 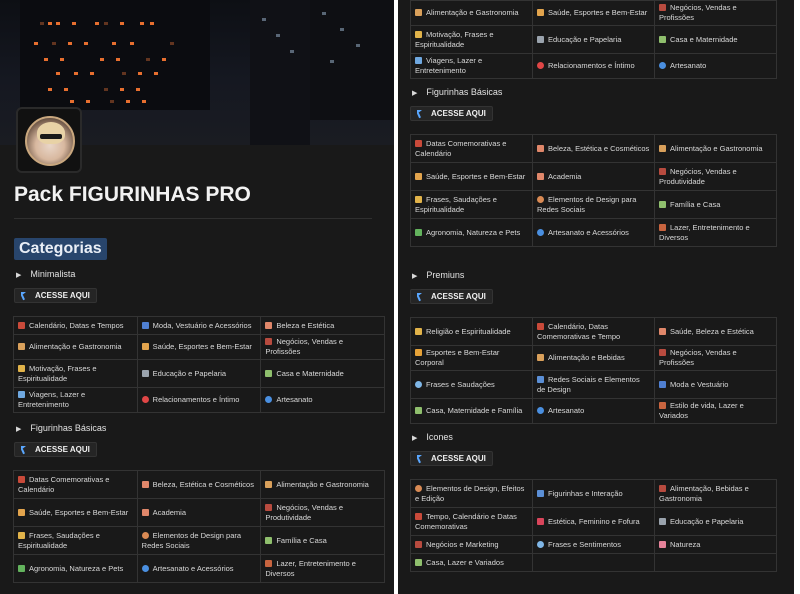 I want to click on toggle-minimalista: ▶ Minimalista, so click(x=45, y=274).